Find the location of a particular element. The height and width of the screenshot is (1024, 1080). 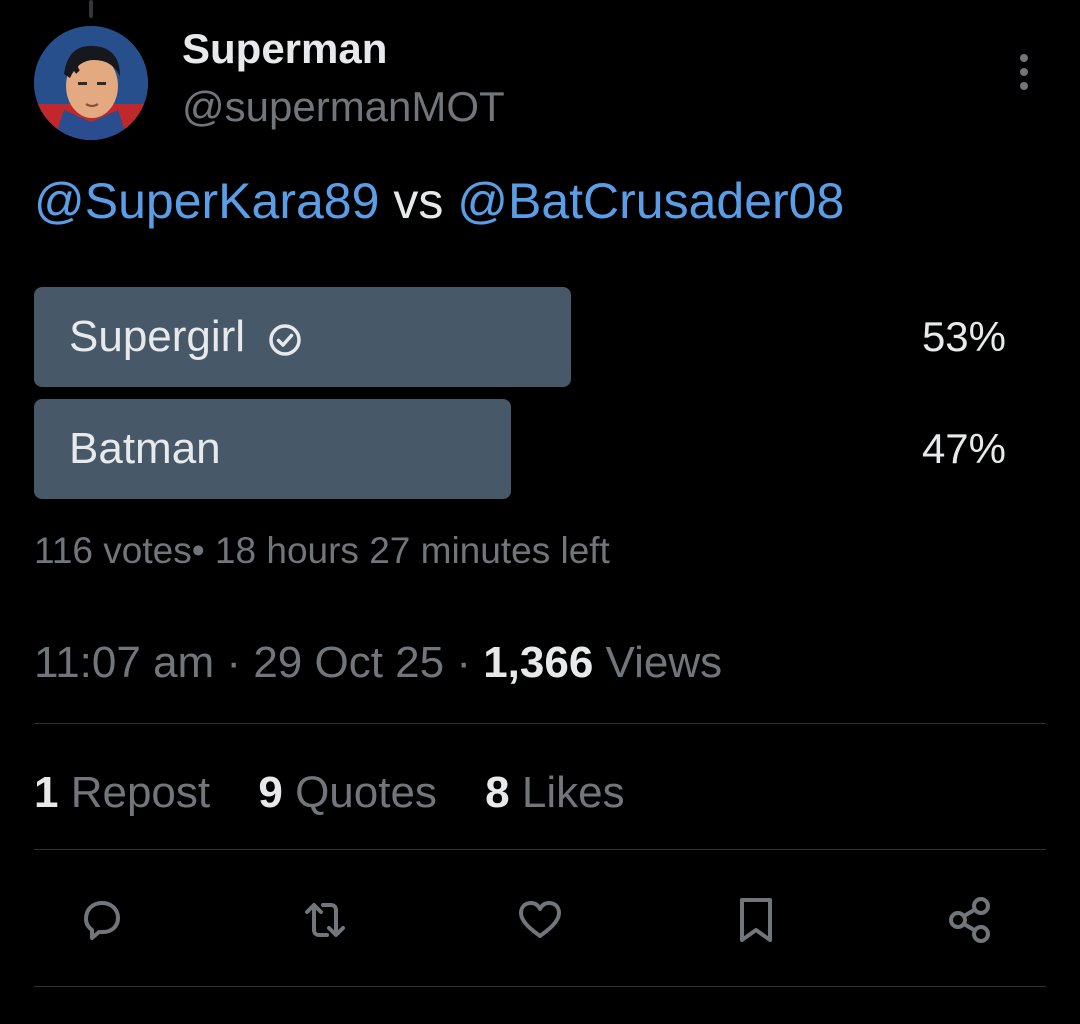

likes-label: Likes is located at coordinates (567, 792).